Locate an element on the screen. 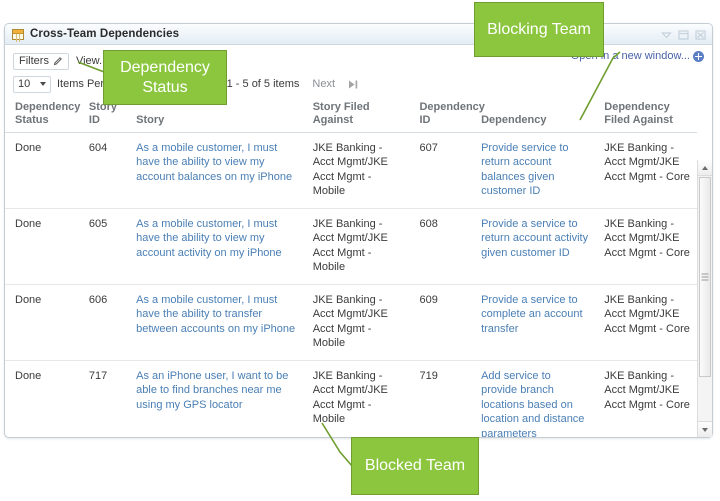  cell-story-id: 604 is located at coordinates (102, 170).